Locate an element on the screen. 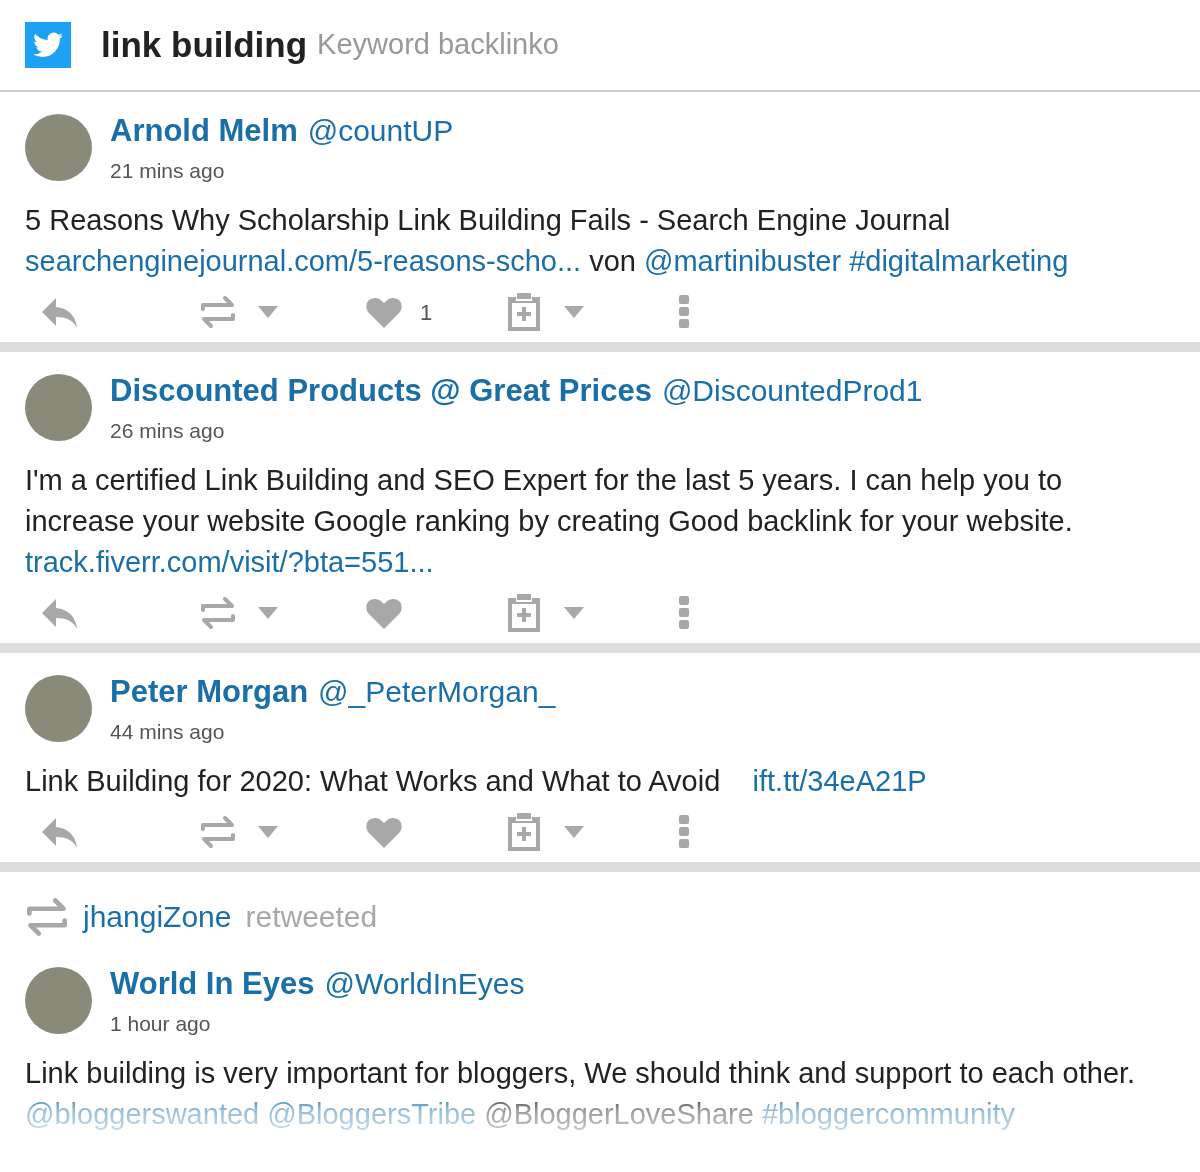 This screenshot has height=1172, width=1200. author-name: Peter Morgan is located at coordinates (209, 692).